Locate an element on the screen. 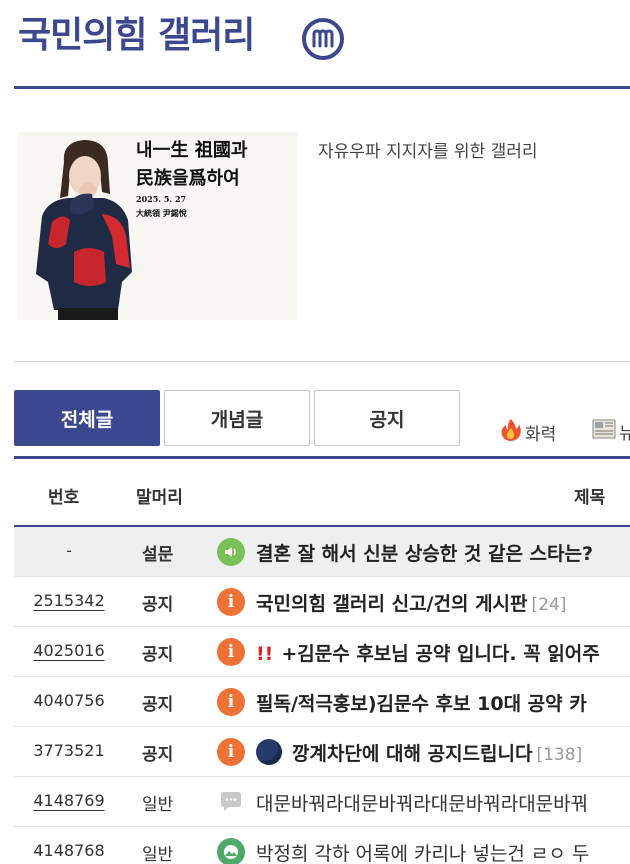 This screenshot has height=864, width=630. calligraphy-text: 내一生 祖國과 民族을爲하여 2025. 5. 27 大統領 尹錫悅 is located at coordinates (192, 179).